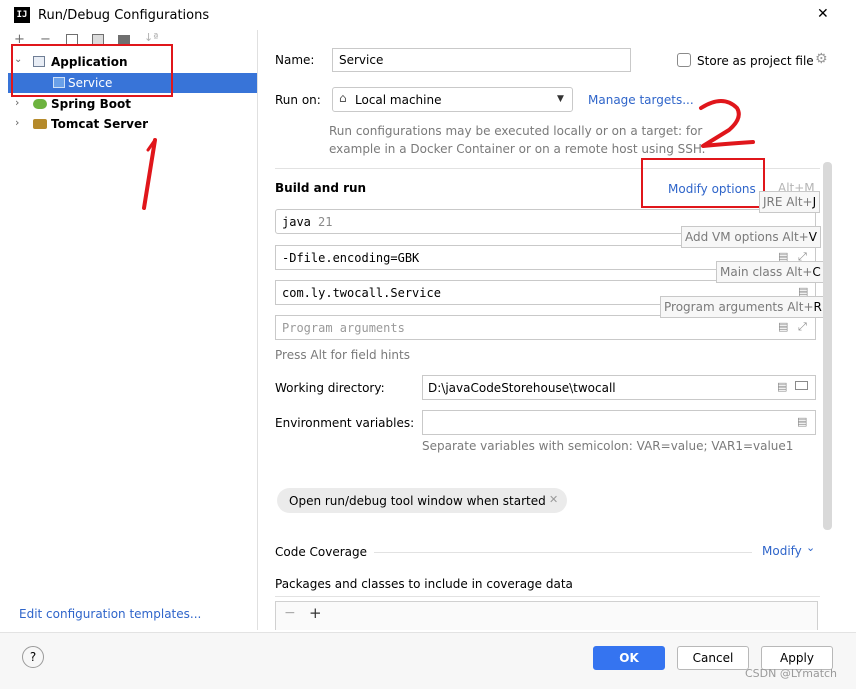 This screenshot has width=856, height=689. I want to click on annotation-handwritten-one, so click(149, 174).